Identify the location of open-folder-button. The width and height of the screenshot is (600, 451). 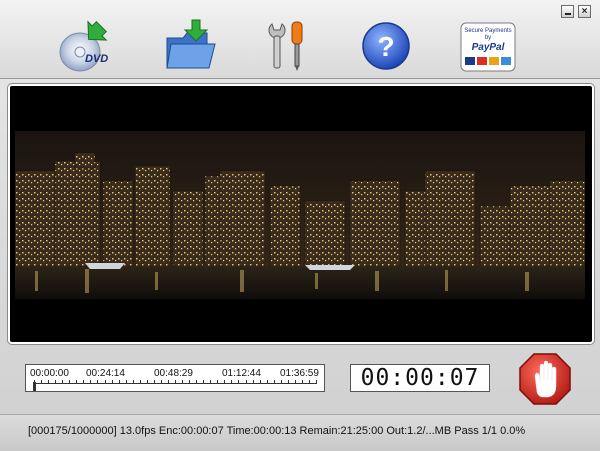
(191, 46).